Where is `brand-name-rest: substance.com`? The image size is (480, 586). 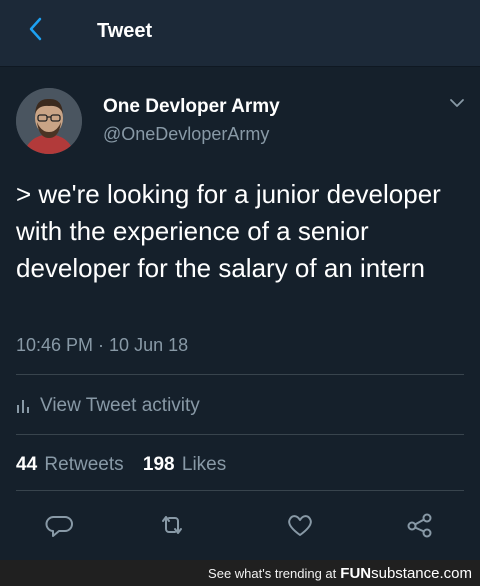
brand-name-rest: substance.com is located at coordinates (421, 573).